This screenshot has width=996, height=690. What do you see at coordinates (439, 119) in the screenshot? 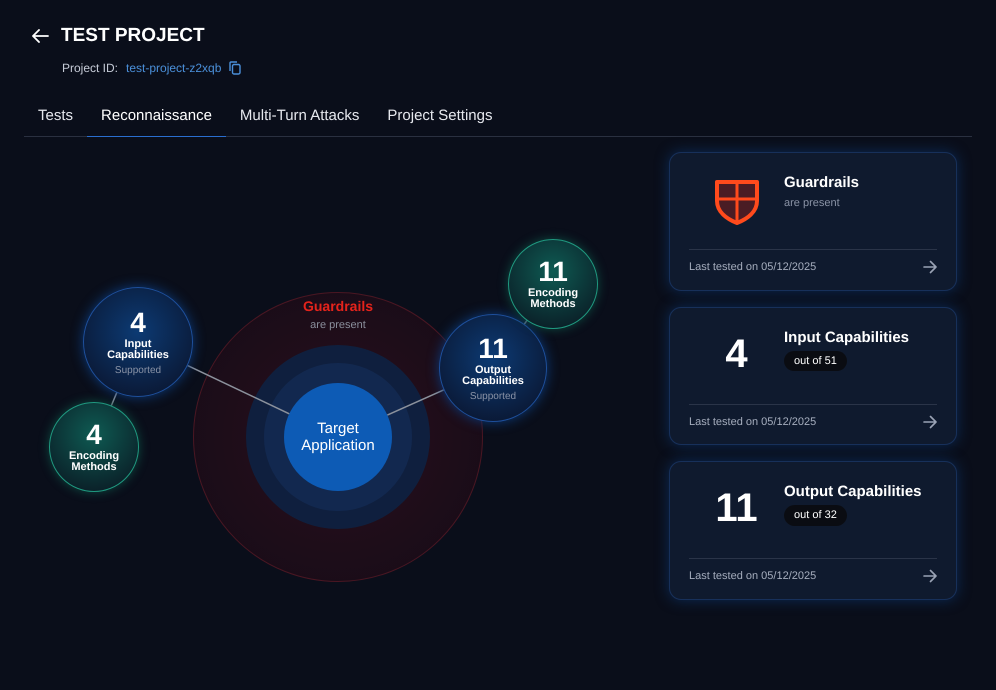
I see `tab: Project Settings` at bounding box center [439, 119].